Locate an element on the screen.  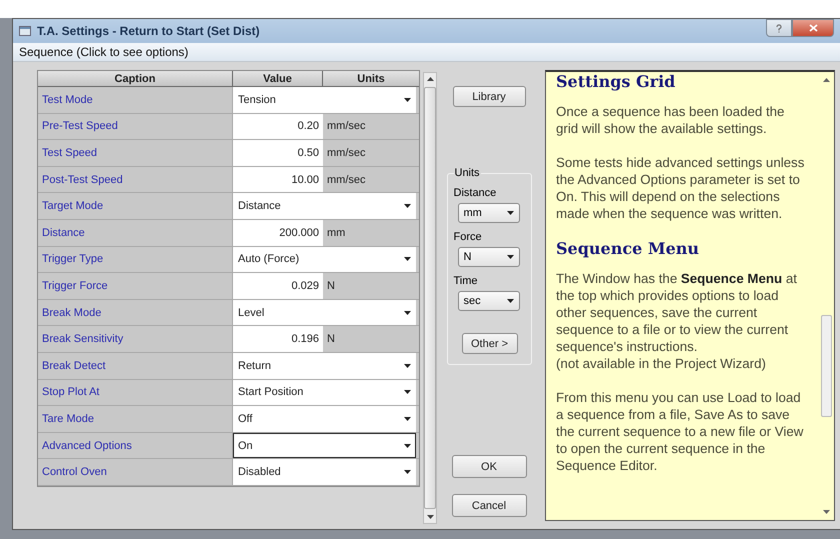
column-header: Units is located at coordinates (371, 79).